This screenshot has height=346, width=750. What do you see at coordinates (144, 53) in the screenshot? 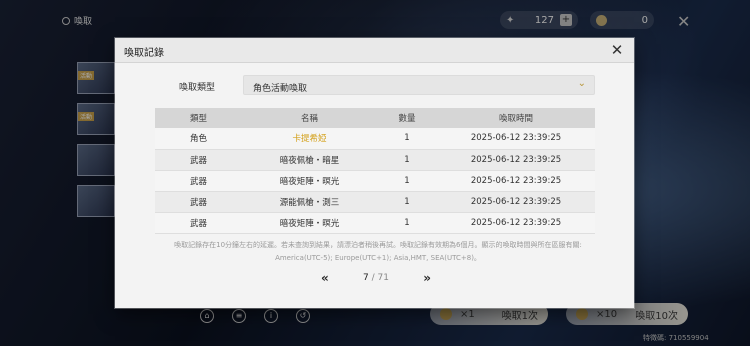
I see `modal-title: 喚取記錄` at bounding box center [144, 53].